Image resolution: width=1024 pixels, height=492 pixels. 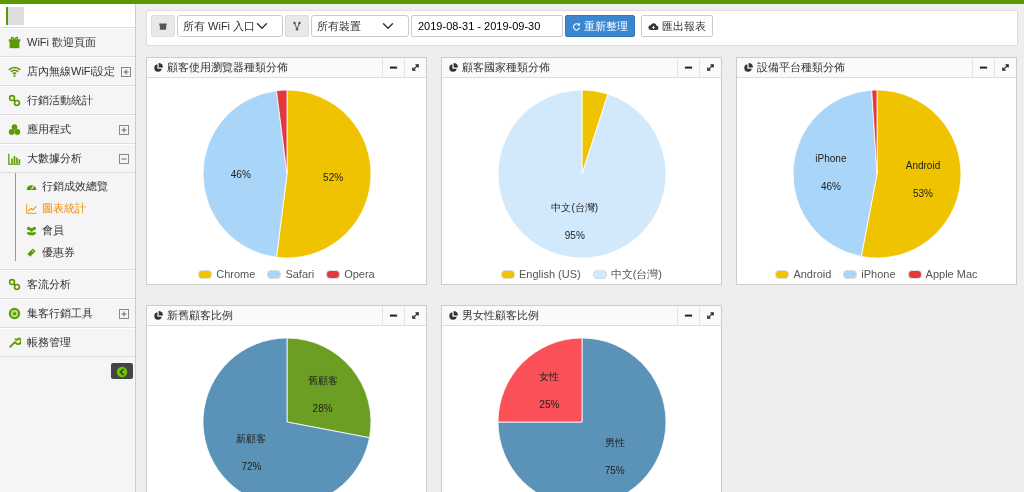 What do you see at coordinates (14, 71) in the screenshot?
I see `wifi-icon` at bounding box center [14, 71].